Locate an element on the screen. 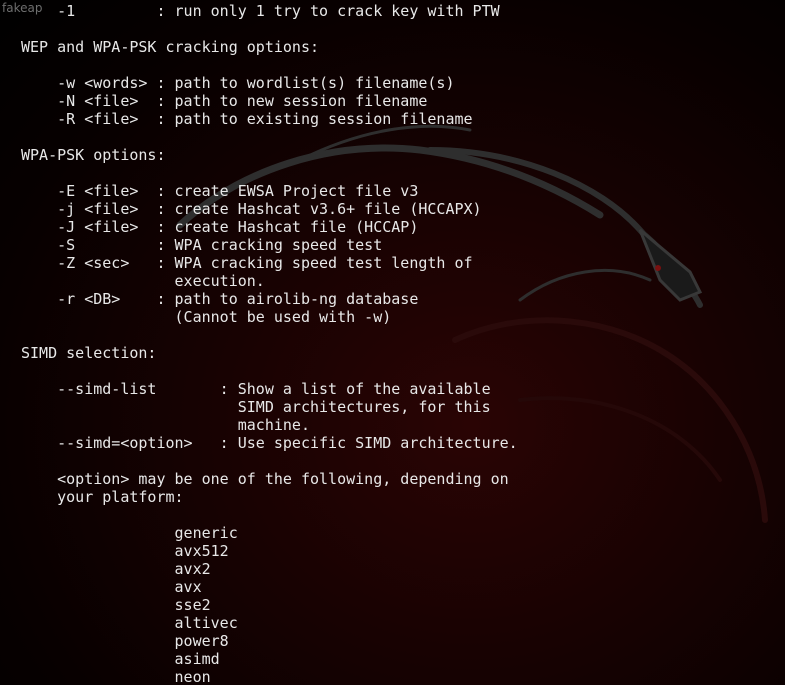 Image resolution: width=785 pixels, height=685 pixels. terminal-line: execution. is located at coordinates (143, 281).